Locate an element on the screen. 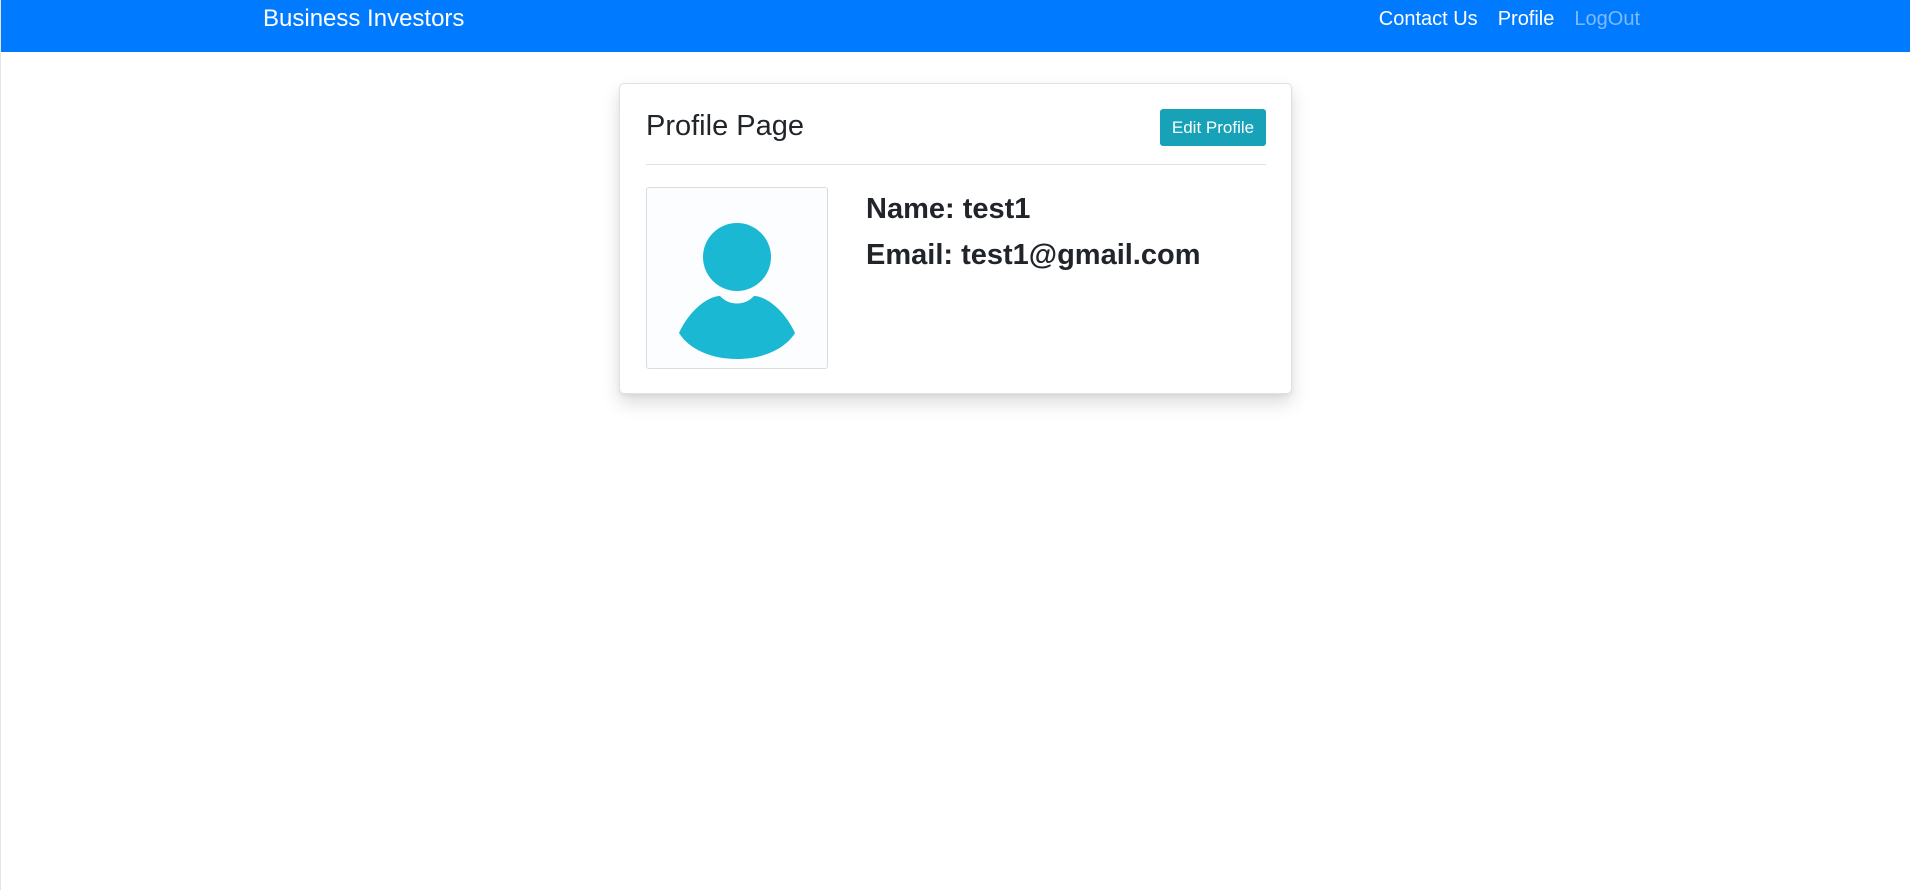 This screenshot has width=1910, height=890. user-avatar-icon is located at coordinates (737, 291).